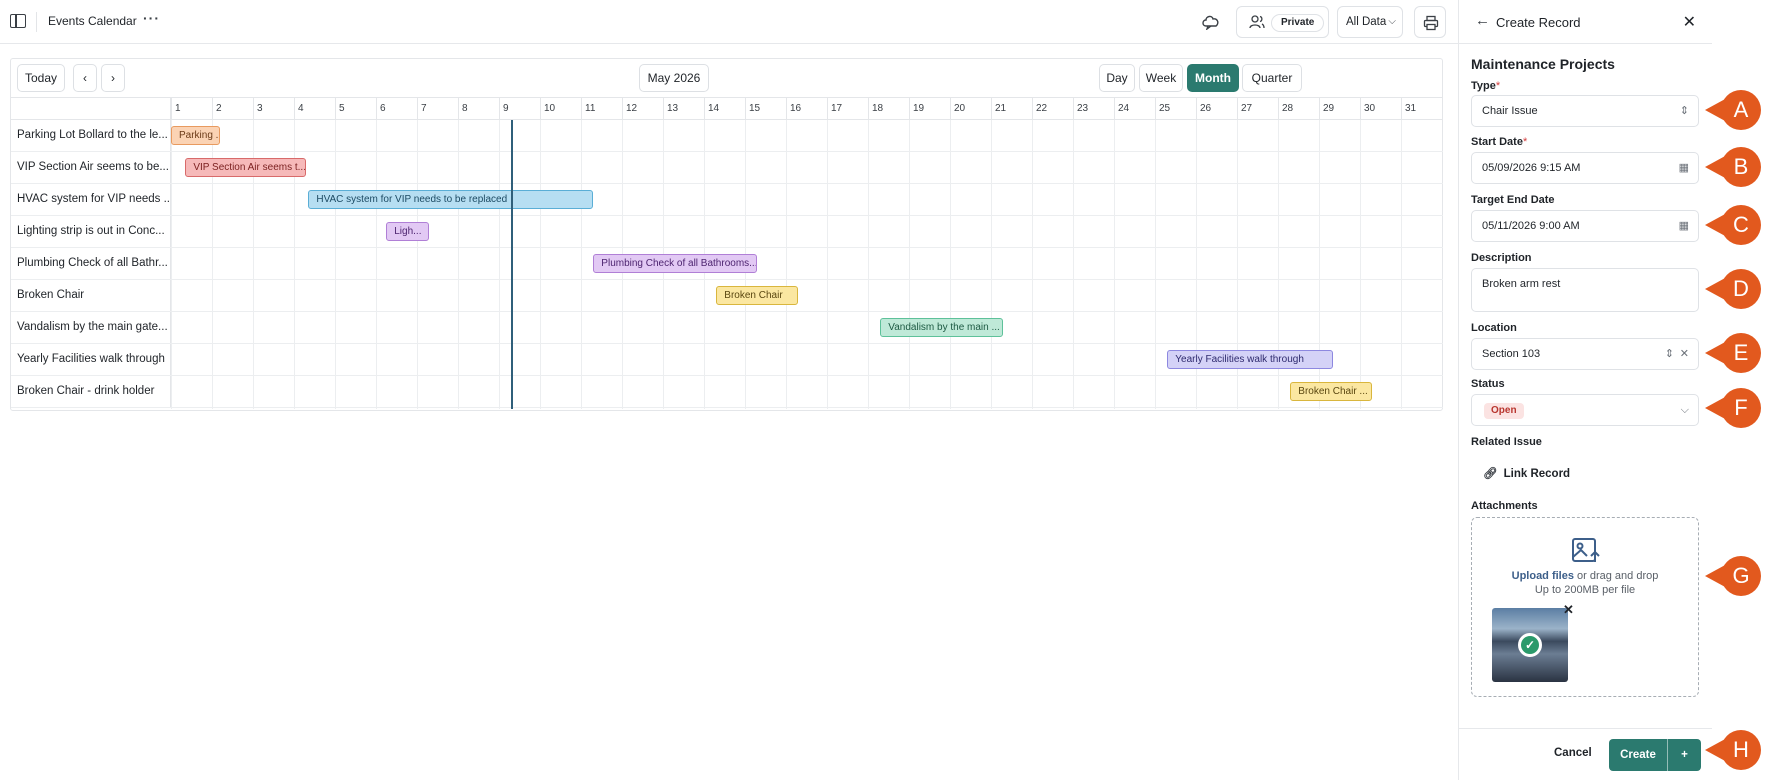 The image size is (1767, 780). What do you see at coordinates (1161, 78) in the screenshot?
I see `view-week-button: Week` at bounding box center [1161, 78].